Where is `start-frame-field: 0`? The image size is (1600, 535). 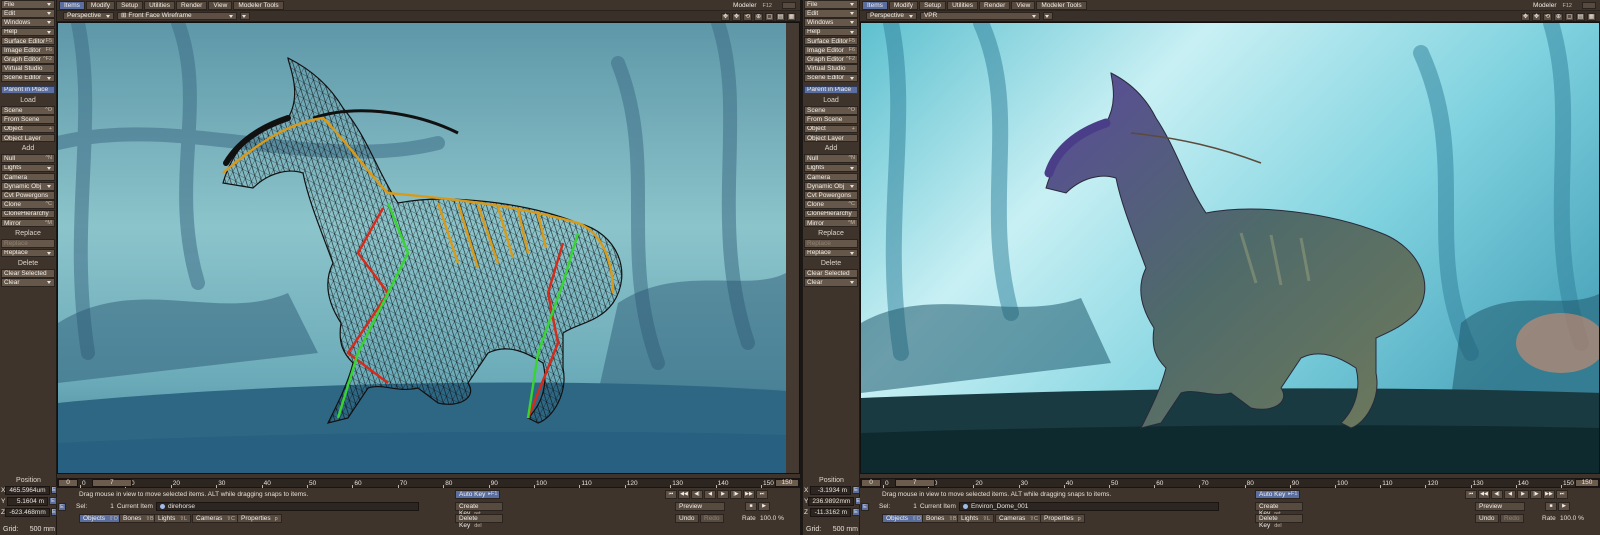
start-frame-field: 0 is located at coordinates (68, 483).